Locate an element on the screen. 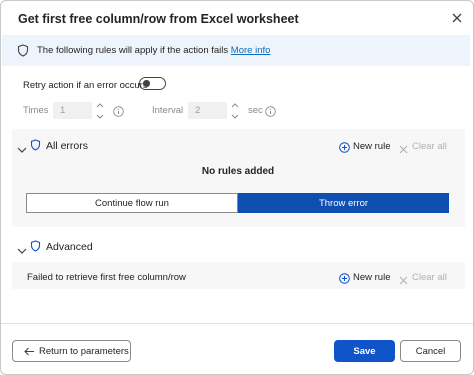 The height and width of the screenshot is (375, 474). interval-info-icon is located at coordinates (270, 113).